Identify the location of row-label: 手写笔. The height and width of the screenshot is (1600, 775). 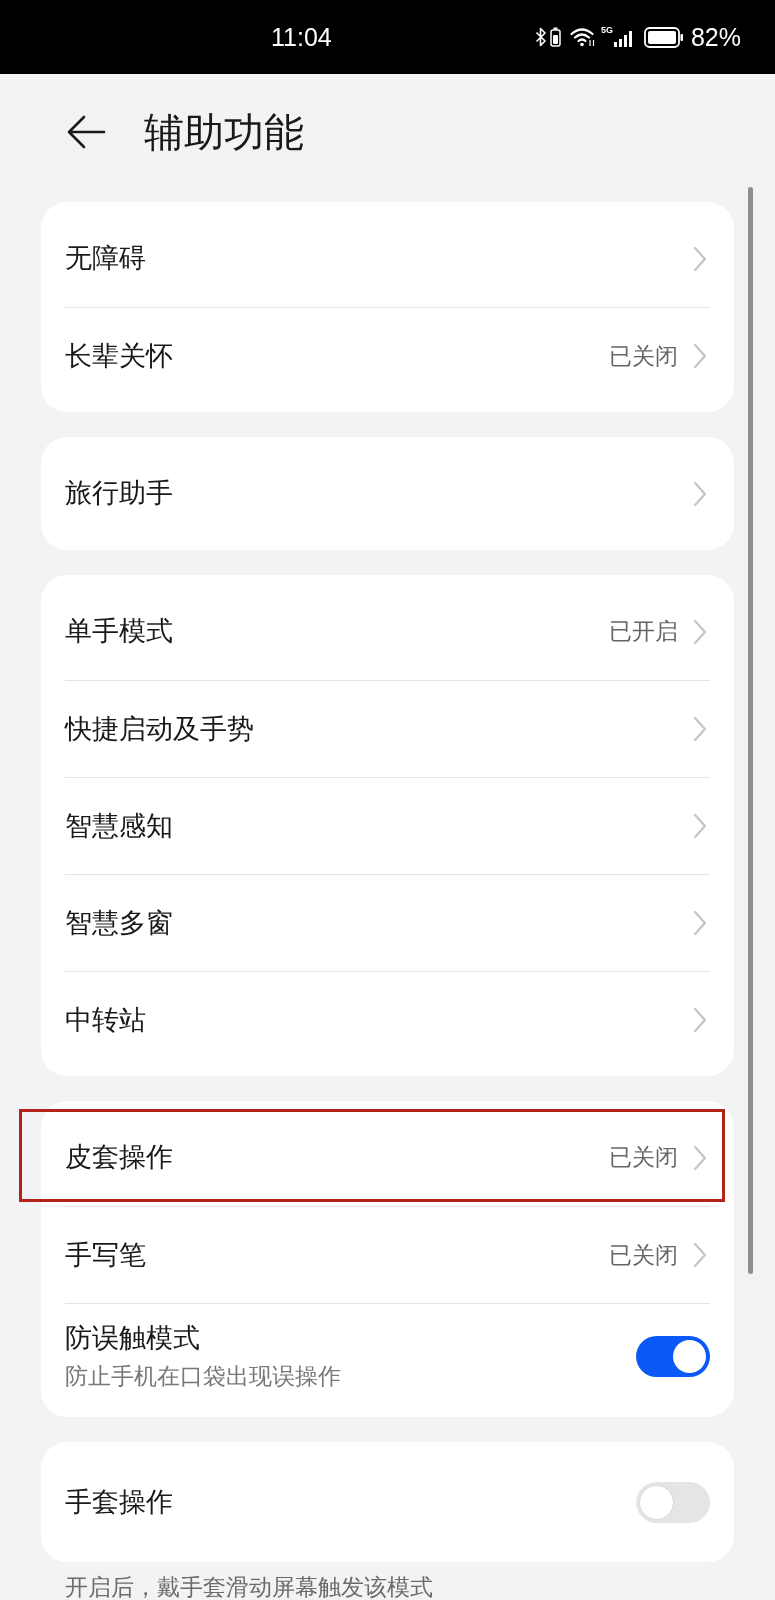
(105, 1255).